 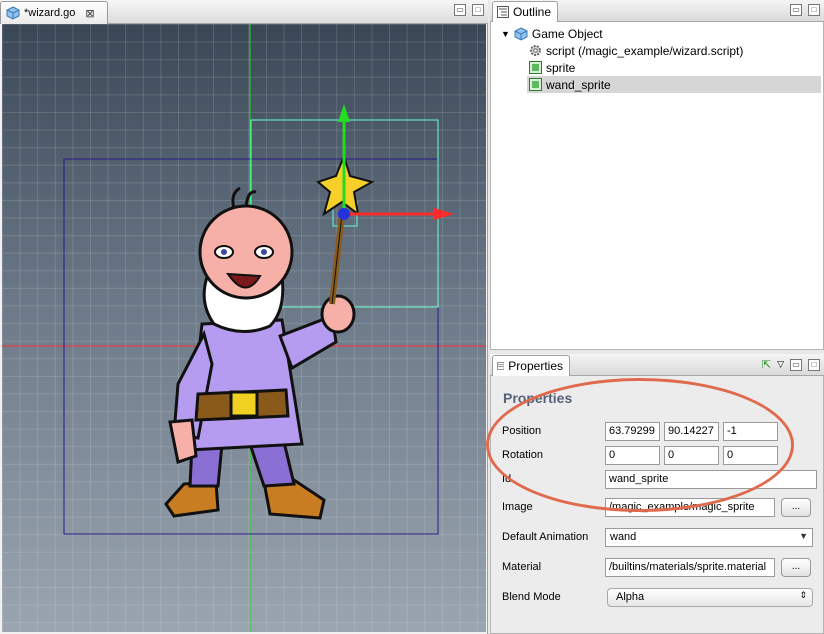 I want to click on id-field: wand_sprite, so click(x=711, y=479).